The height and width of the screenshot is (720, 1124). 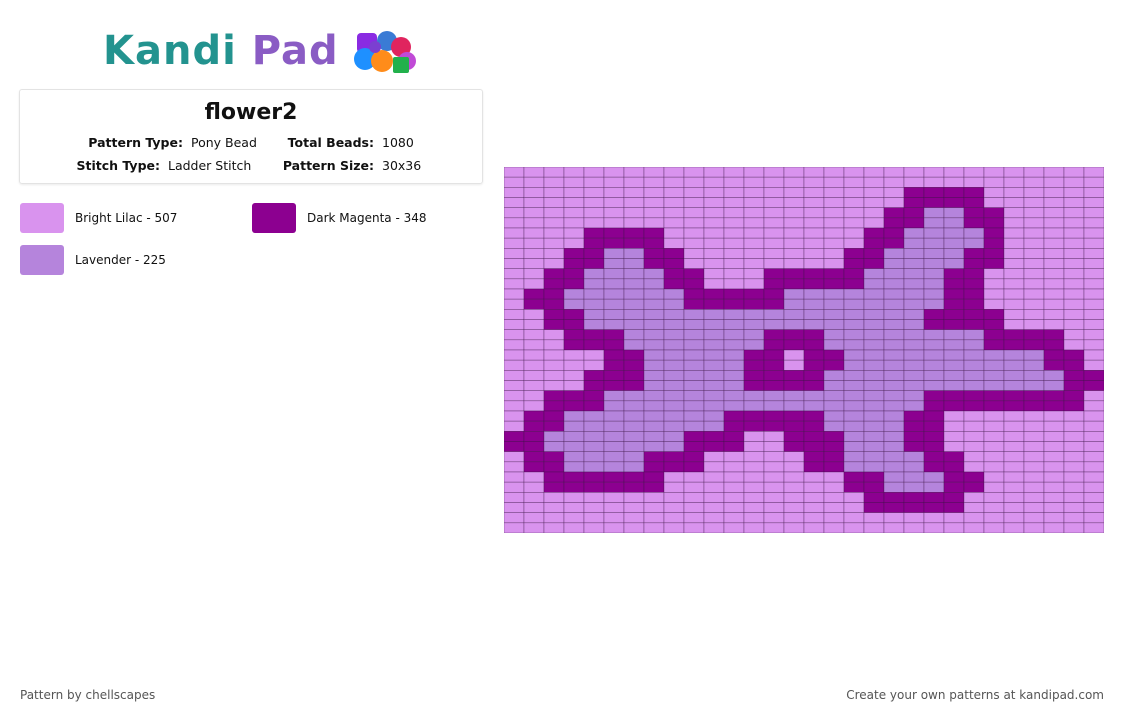 I want to click on kandipad-link: Create your own patterns at kandipad.com, so click(x=975, y=695).